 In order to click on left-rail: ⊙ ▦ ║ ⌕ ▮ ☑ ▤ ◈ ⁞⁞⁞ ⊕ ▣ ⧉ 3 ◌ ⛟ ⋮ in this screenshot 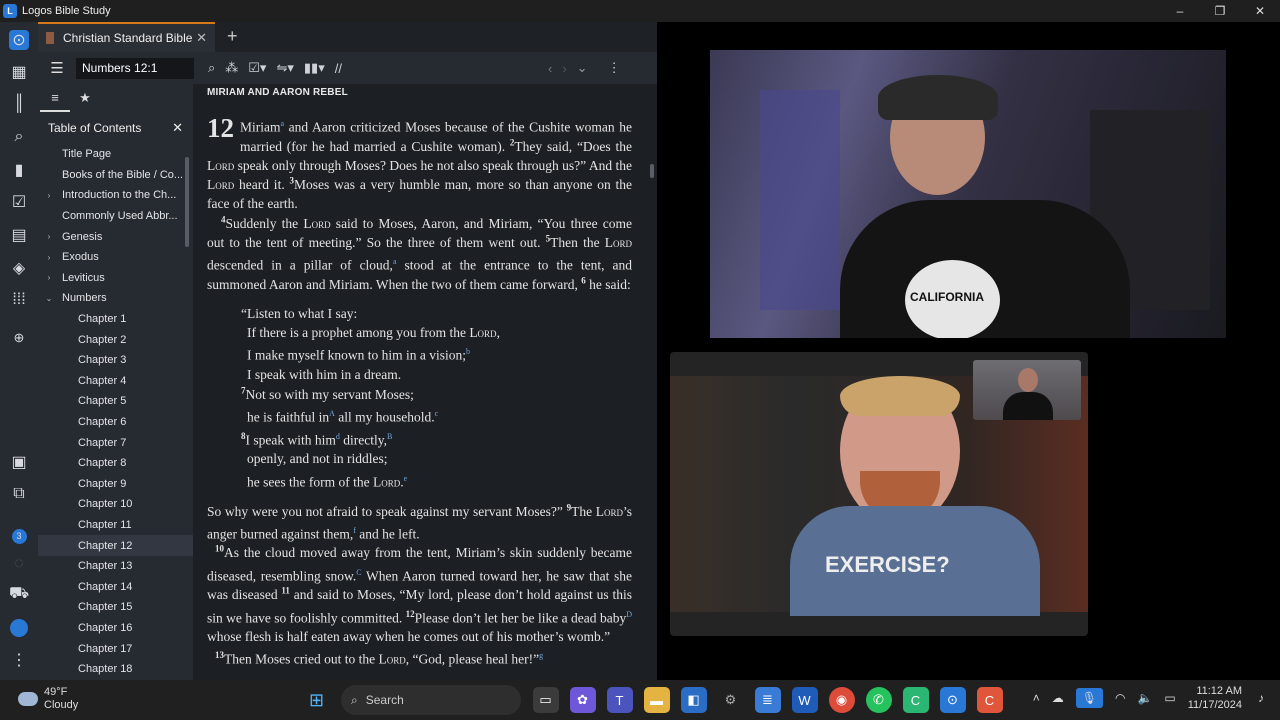, I will do `click(19, 351)`.